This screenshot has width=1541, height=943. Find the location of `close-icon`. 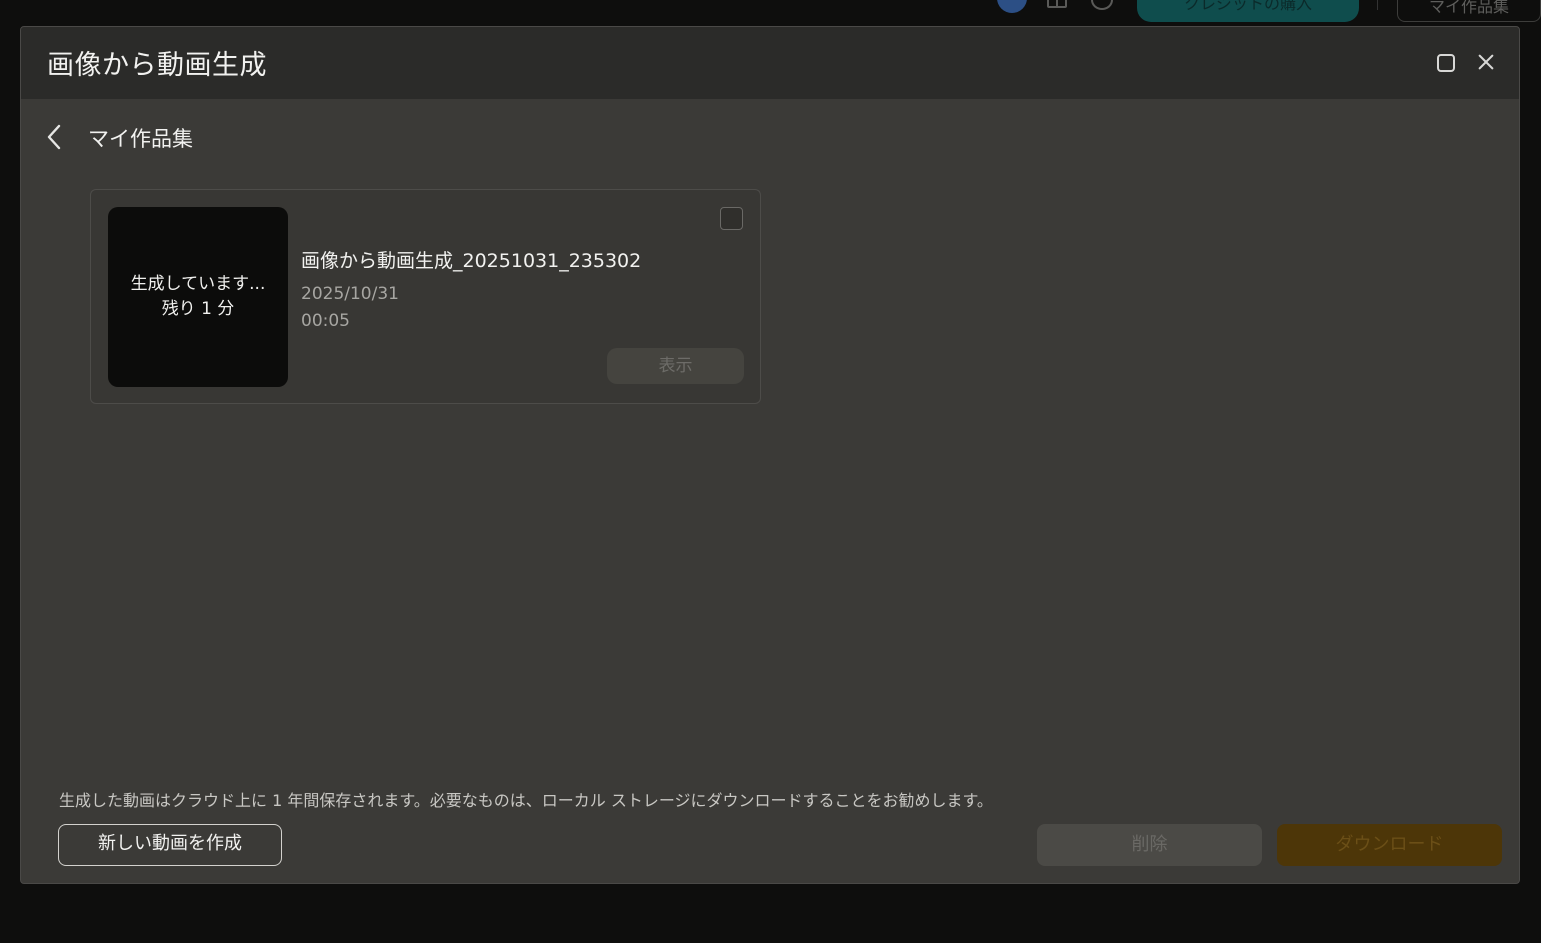

close-icon is located at coordinates (1486, 62).